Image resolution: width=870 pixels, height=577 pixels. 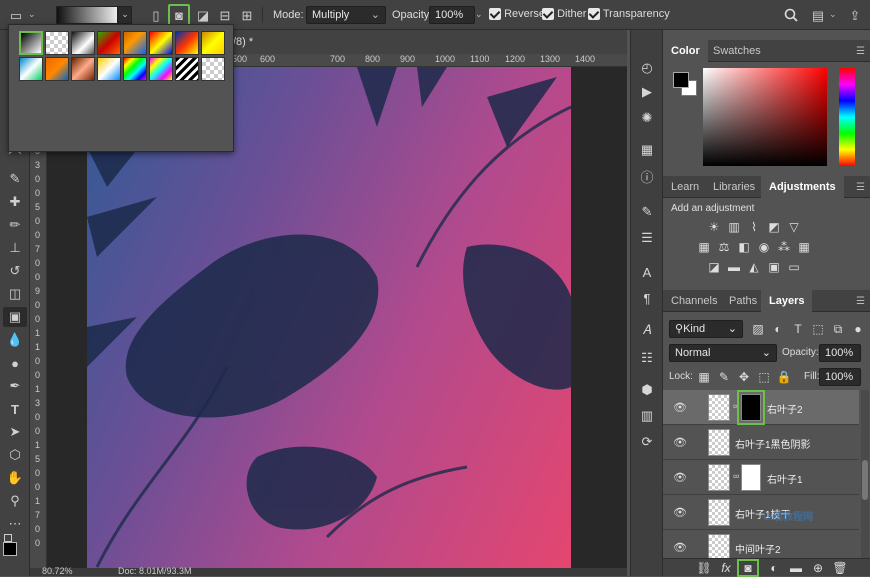 I want to click on diamond-gradient-button: ⊞, so click(x=247, y=15).